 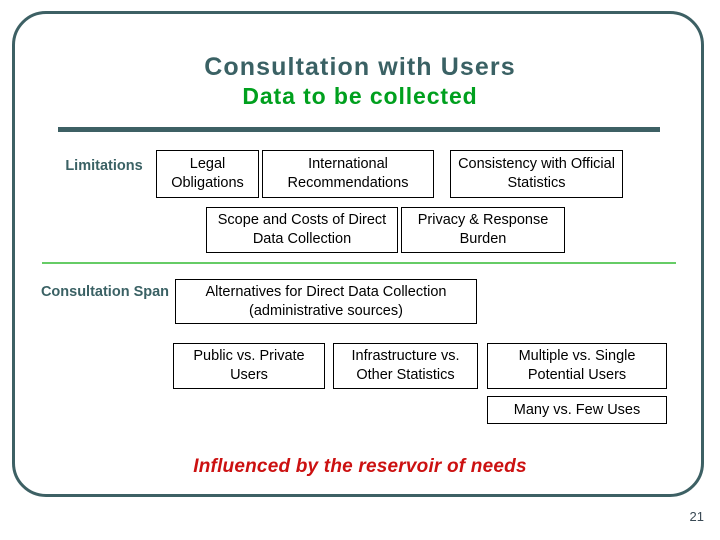 I want to click on section-label-consultation-span: Consultation Span, so click(x=105, y=292).